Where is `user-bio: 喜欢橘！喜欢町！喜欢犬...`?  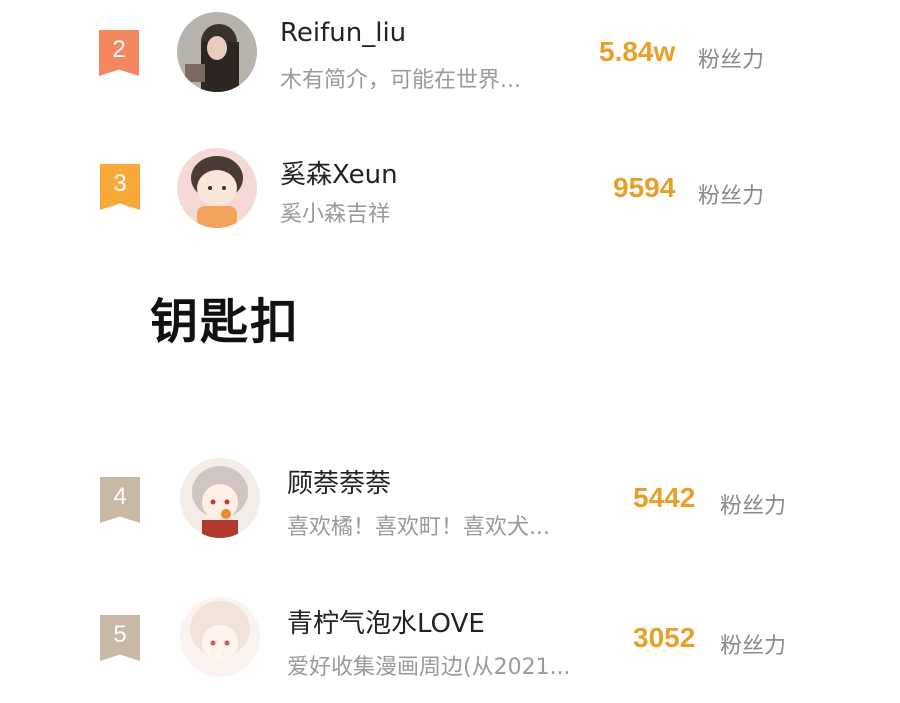
user-bio: 喜欢橘！喜欢町！喜欢犬... is located at coordinates (418, 527).